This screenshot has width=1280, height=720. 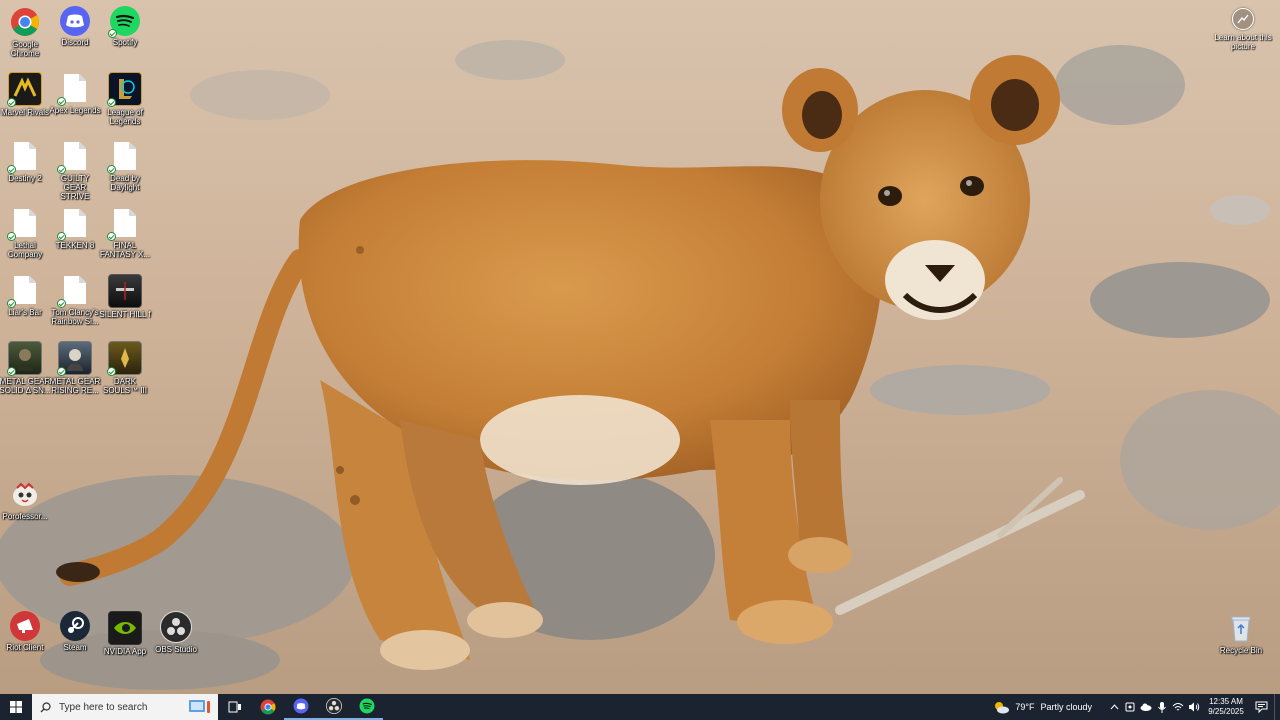 I want to click on start-button, so click(x=16, y=707).